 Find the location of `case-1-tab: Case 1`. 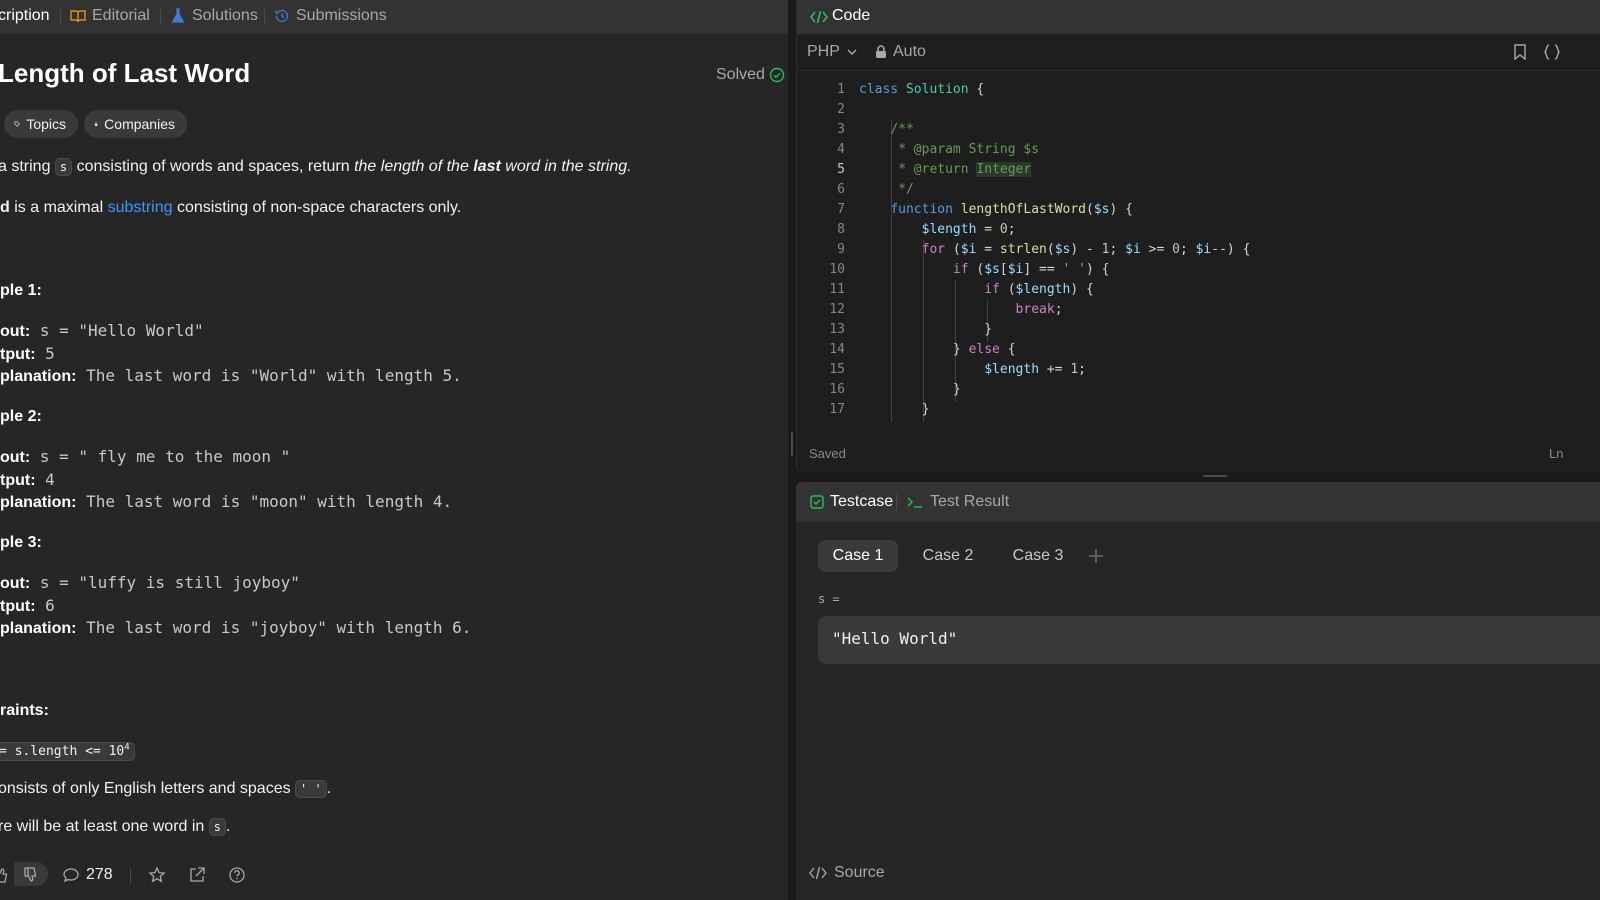

case-1-tab: Case 1 is located at coordinates (858, 556).